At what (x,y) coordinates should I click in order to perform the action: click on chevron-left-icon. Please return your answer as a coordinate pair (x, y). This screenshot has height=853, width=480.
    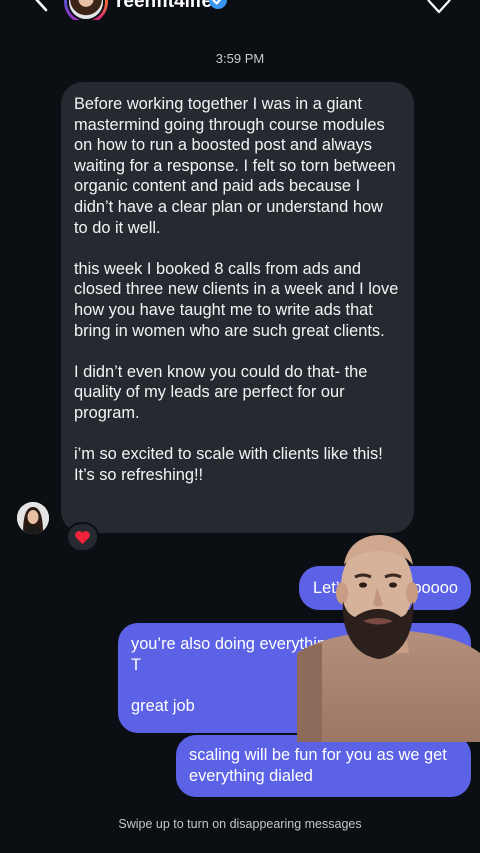
    Looking at the image, I should click on (41, 8).